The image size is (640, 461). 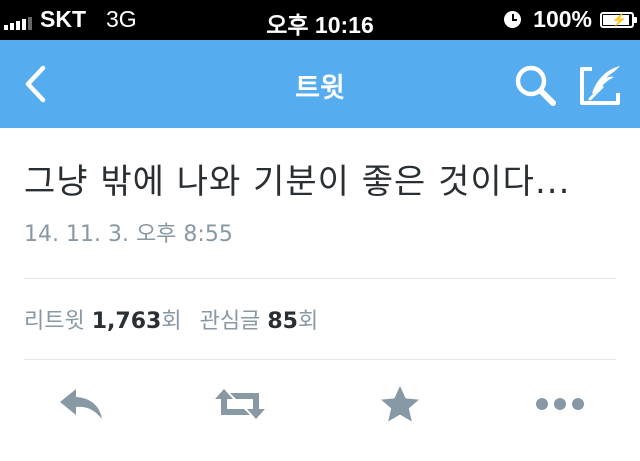 What do you see at coordinates (513, 19) in the screenshot?
I see `alarm-clock-icon` at bounding box center [513, 19].